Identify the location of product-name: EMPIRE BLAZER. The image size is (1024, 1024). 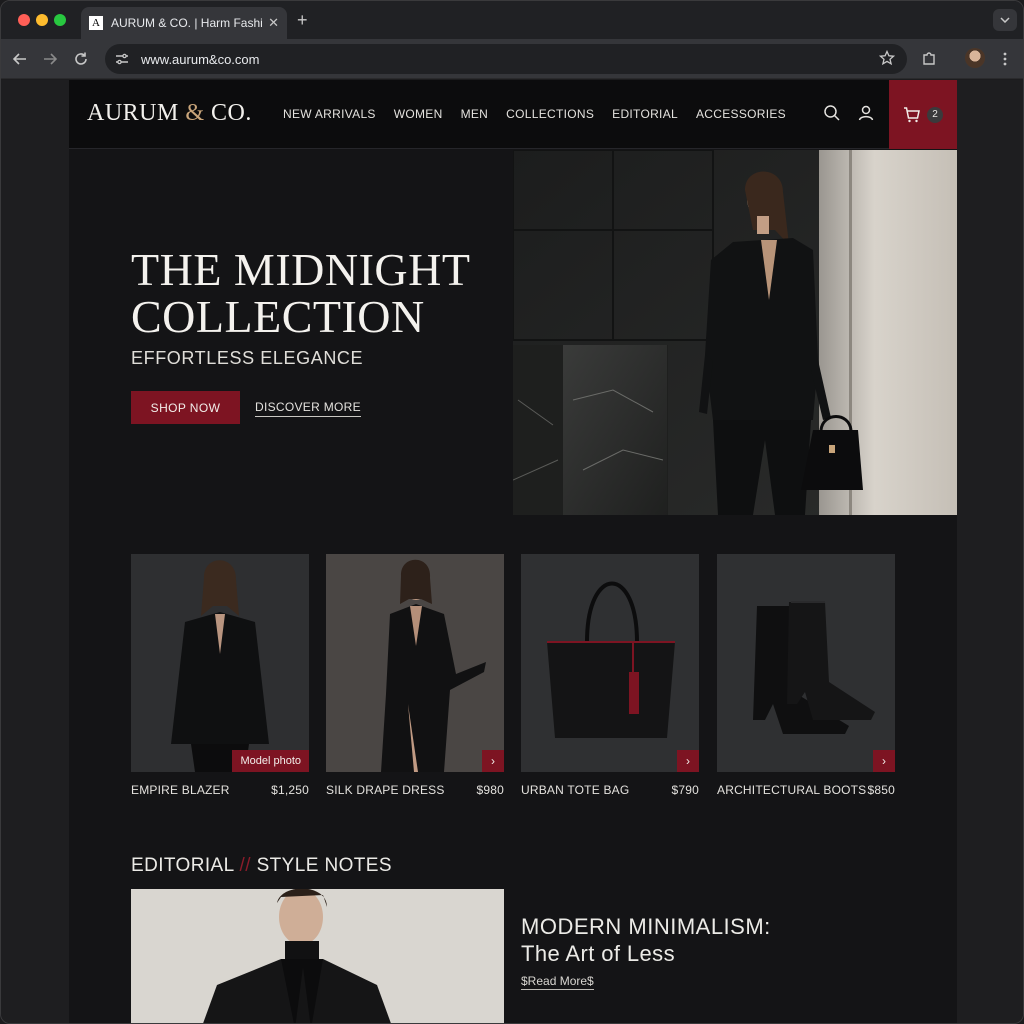
(180, 790).